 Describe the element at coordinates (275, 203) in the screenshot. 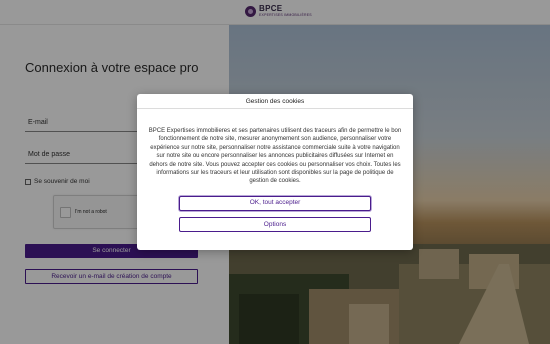

I see `accept-all-cookies-button: OK, tout accepter` at that location.